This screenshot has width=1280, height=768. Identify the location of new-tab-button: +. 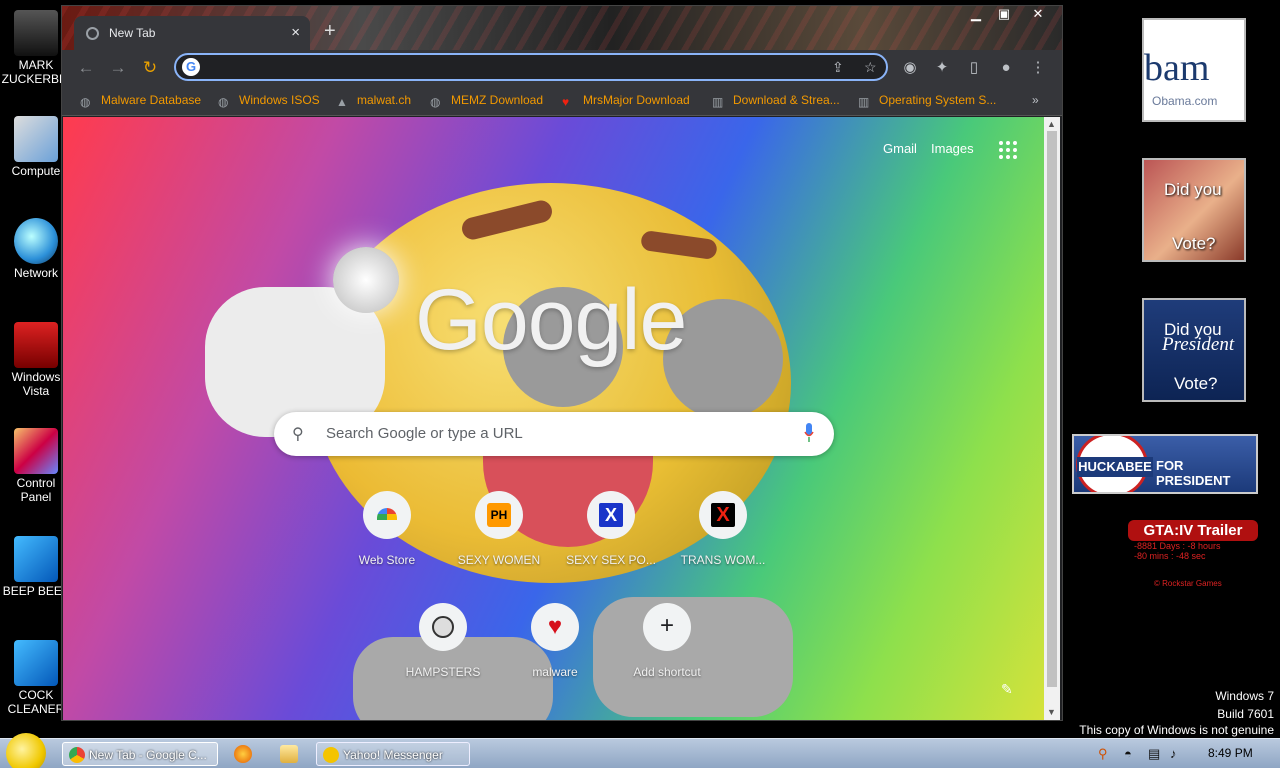
(330, 31).